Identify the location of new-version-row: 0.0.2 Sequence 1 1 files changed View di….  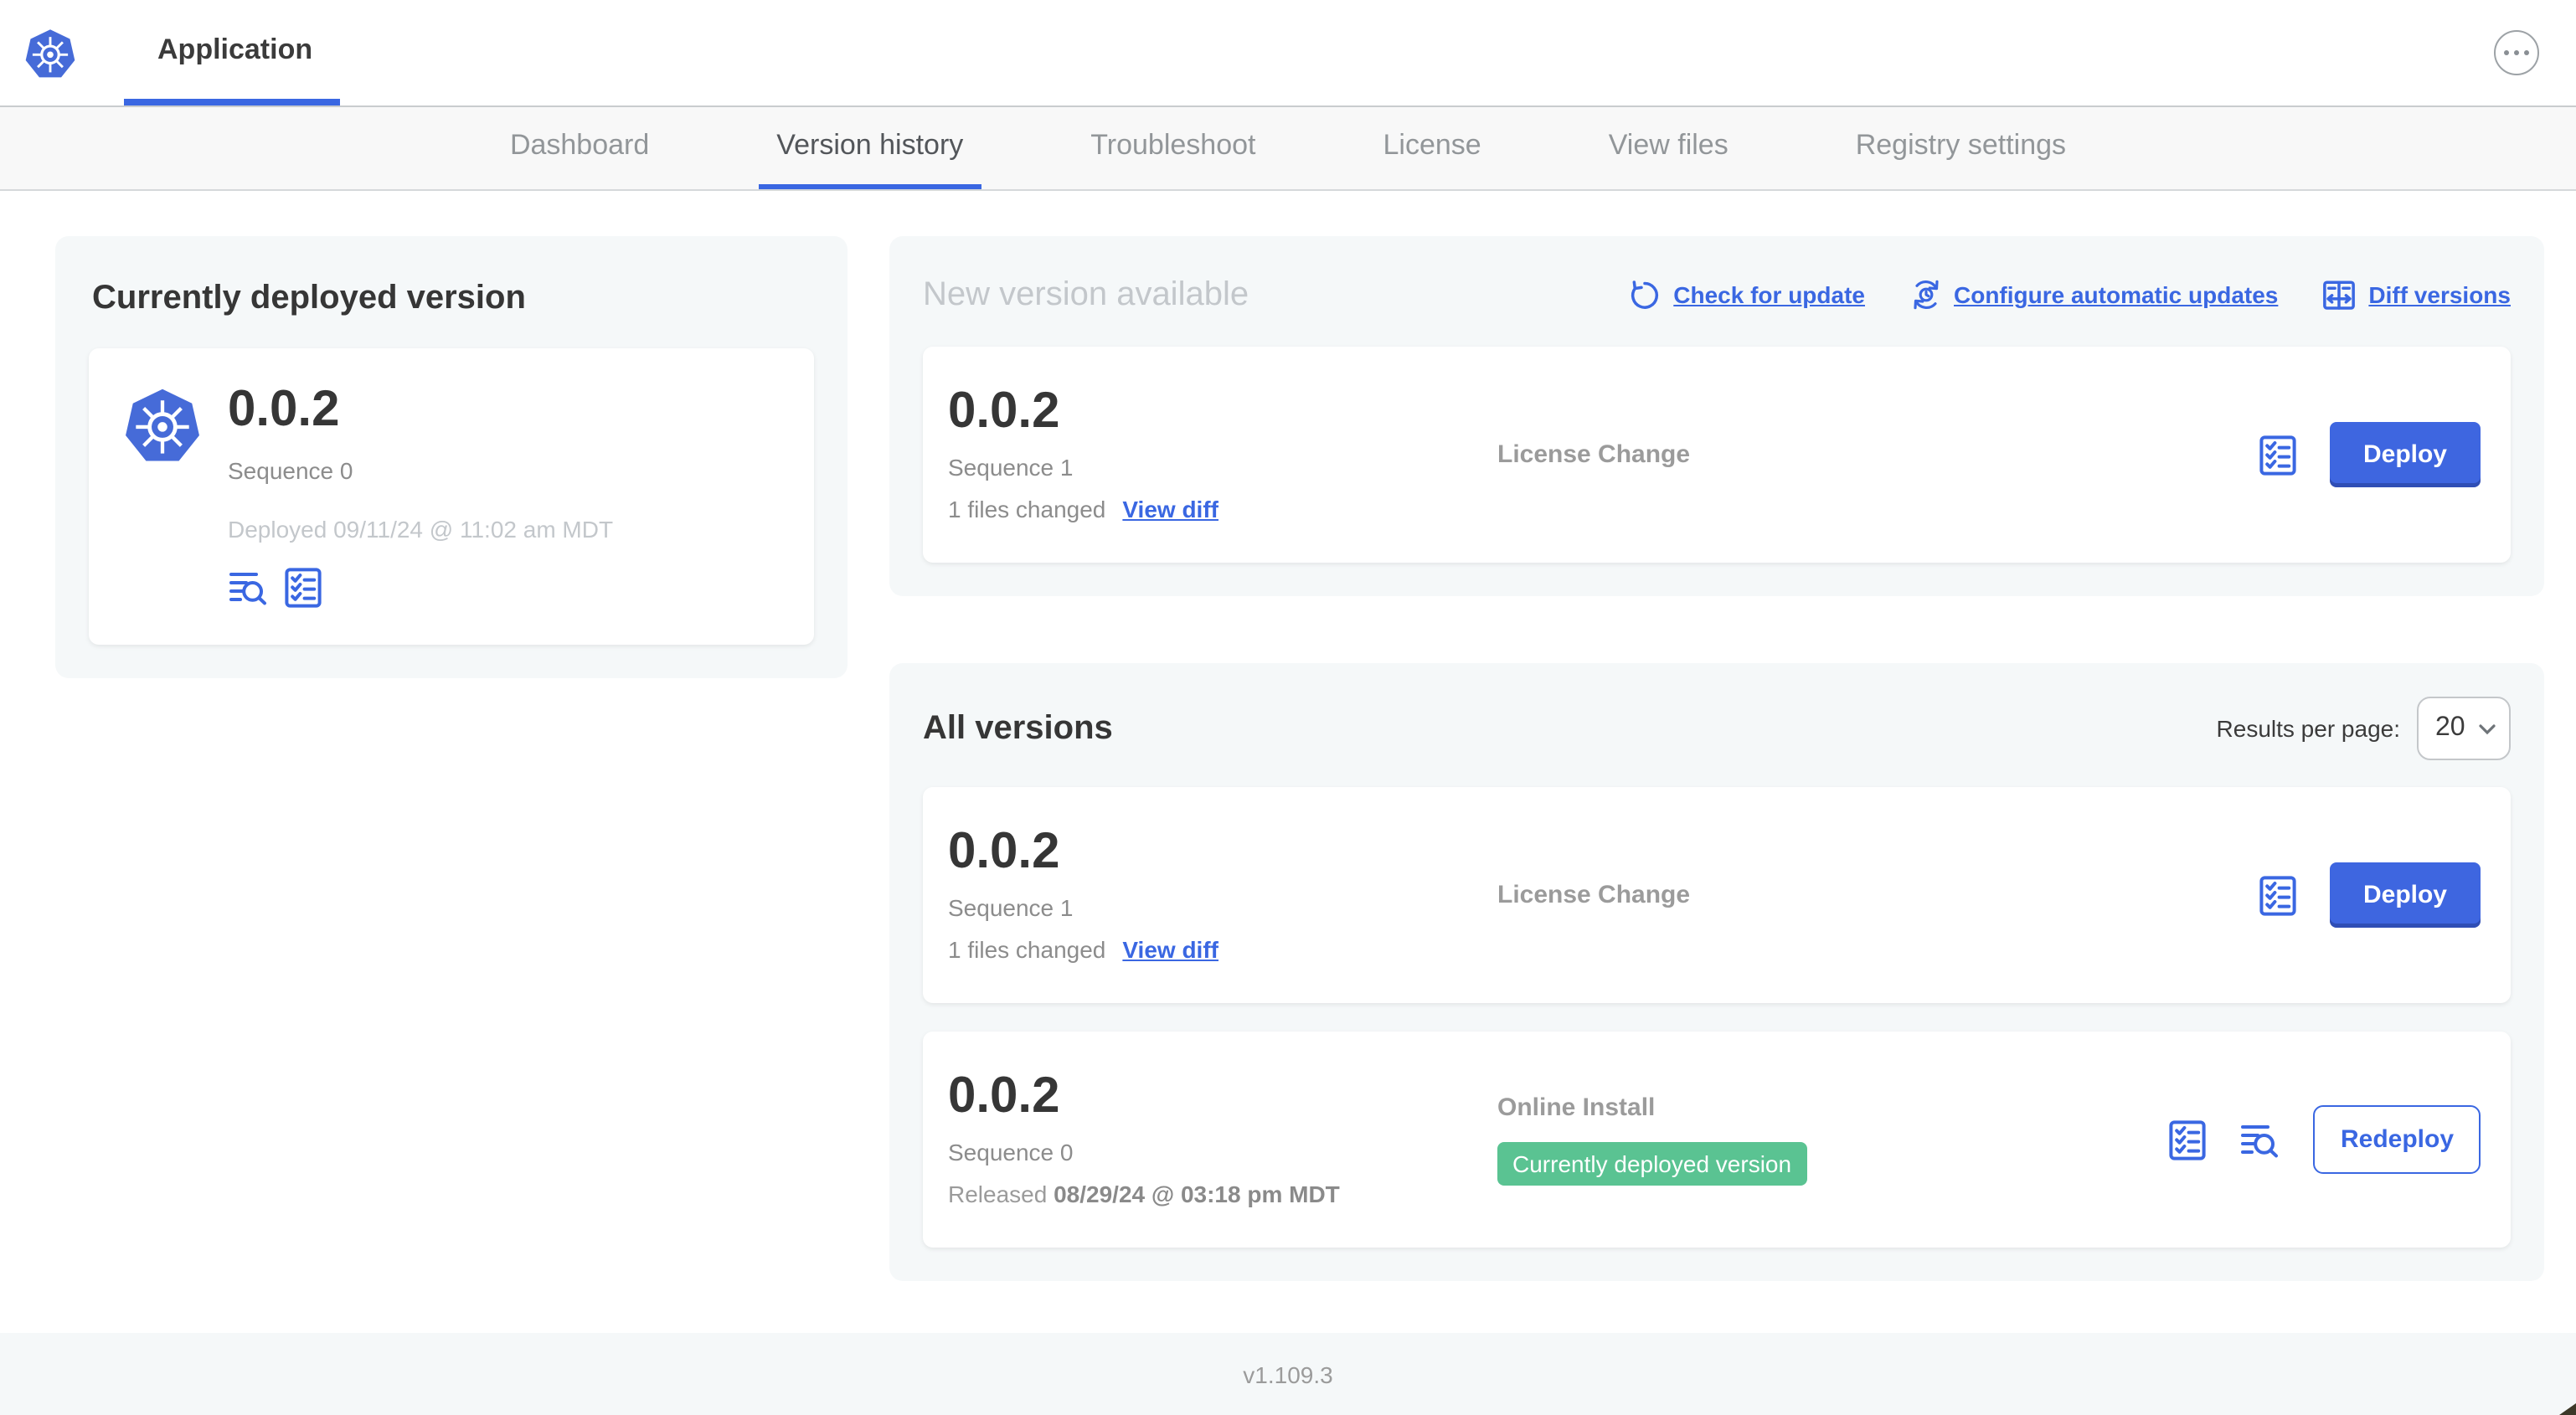
(1717, 455).